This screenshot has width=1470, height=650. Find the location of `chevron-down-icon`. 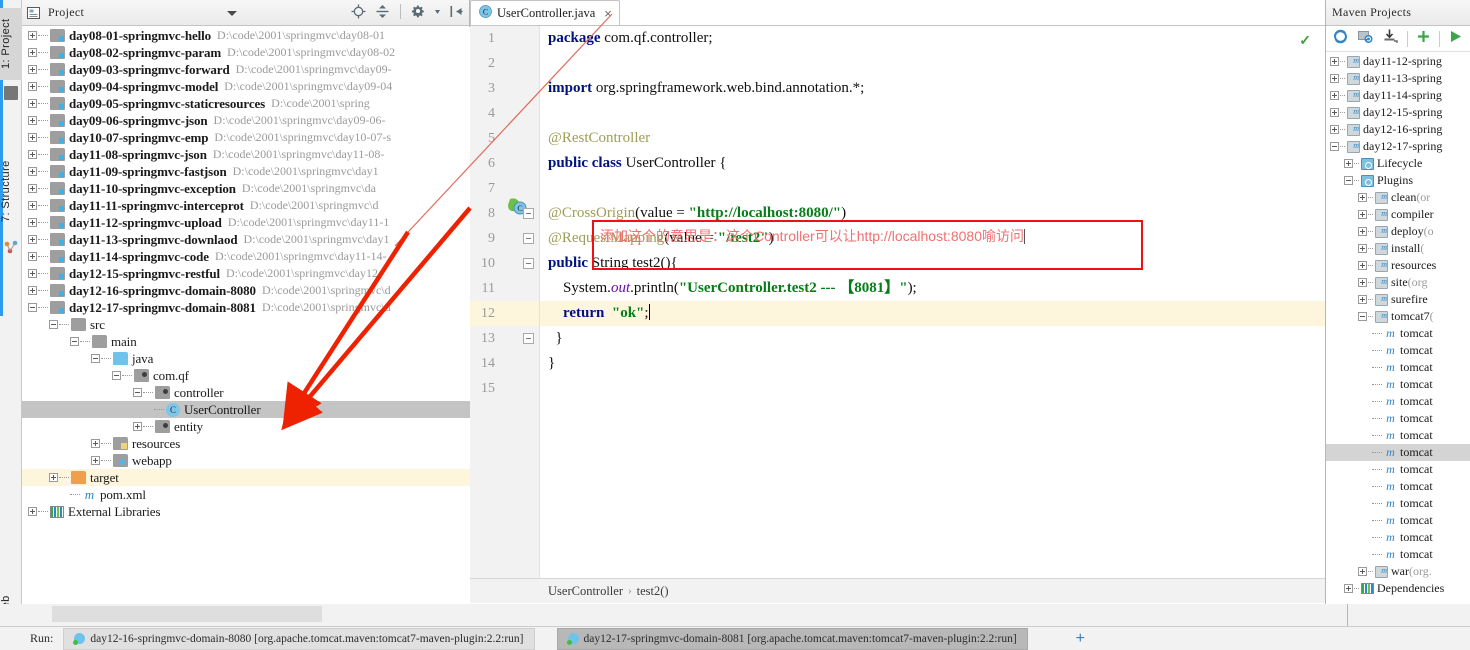

chevron-down-icon is located at coordinates (232, 13).